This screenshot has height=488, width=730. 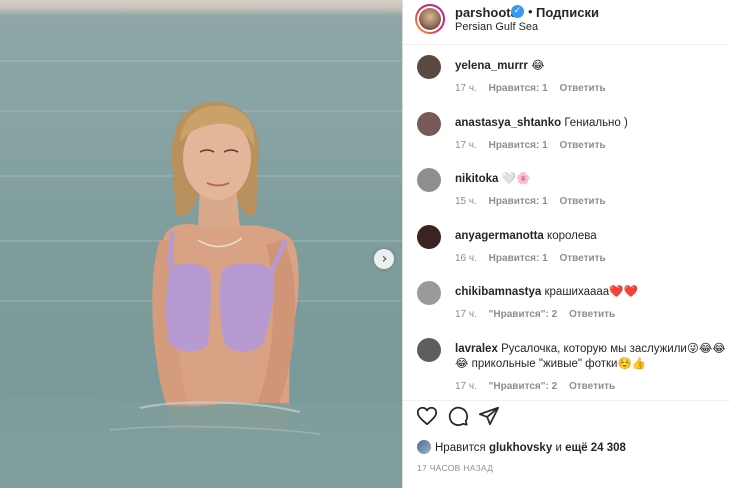 I want to click on comment-icon, so click(x=458, y=416).